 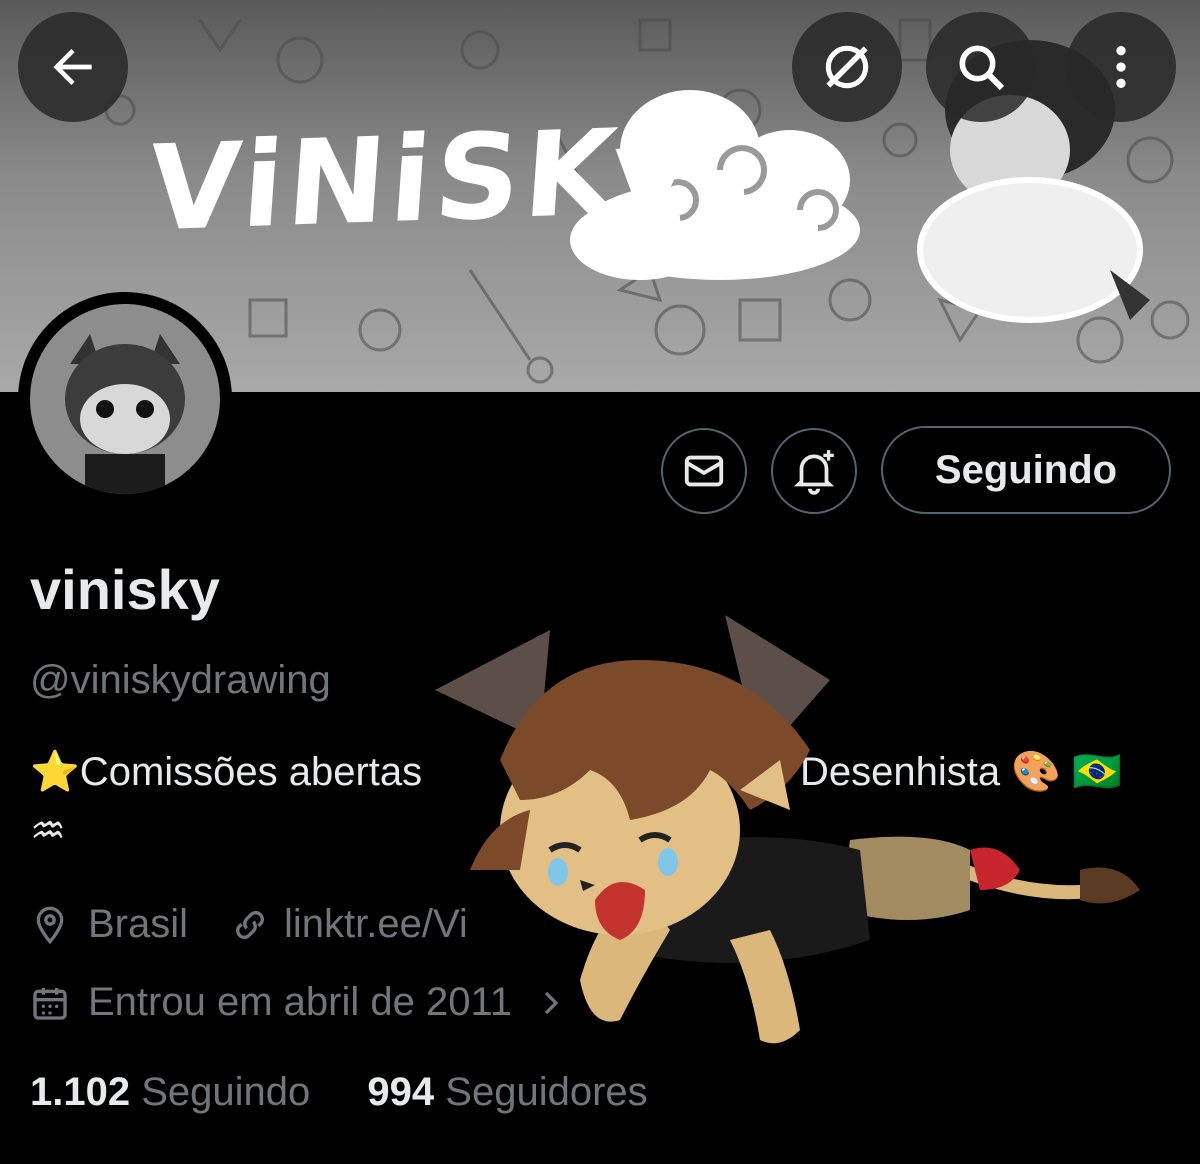 I want to click on bio-line-2: ♒, so click(x=48, y=831).